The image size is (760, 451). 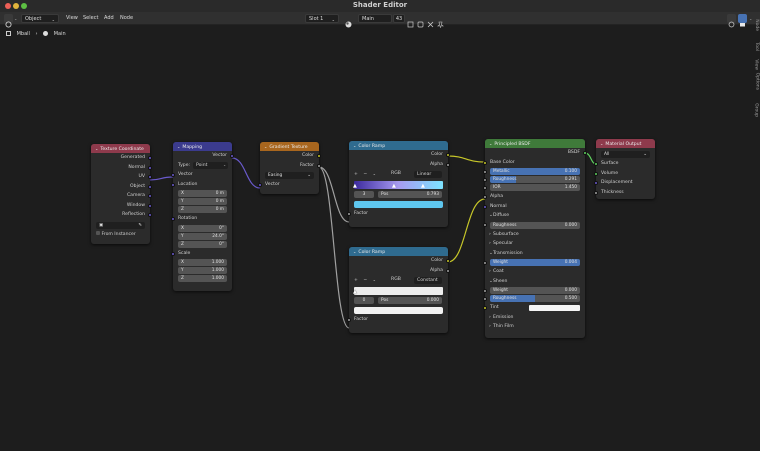 What do you see at coordinates (202, 270) in the screenshot?
I see `scale-y-field: Y 1.000` at bounding box center [202, 270].